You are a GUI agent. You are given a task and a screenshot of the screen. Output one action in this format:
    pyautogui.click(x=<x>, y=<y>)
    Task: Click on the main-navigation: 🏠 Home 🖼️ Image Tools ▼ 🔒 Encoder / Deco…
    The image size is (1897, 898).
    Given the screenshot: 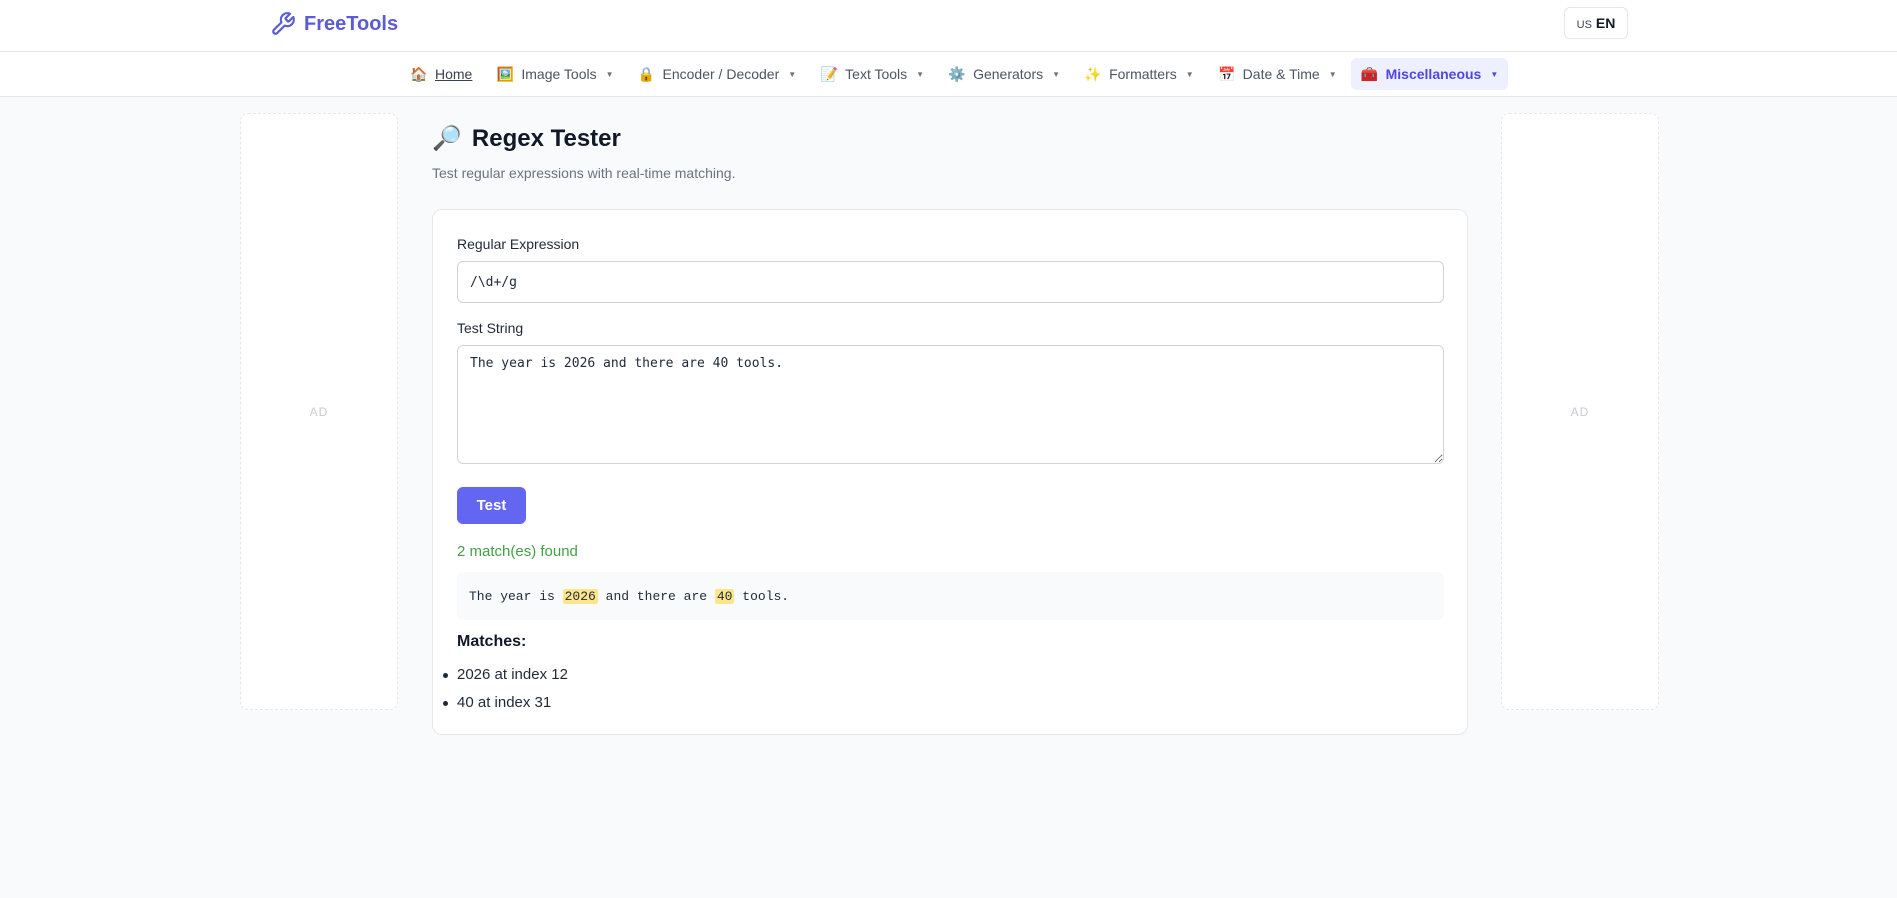 What is the action you would take?
    pyautogui.click(x=948, y=74)
    